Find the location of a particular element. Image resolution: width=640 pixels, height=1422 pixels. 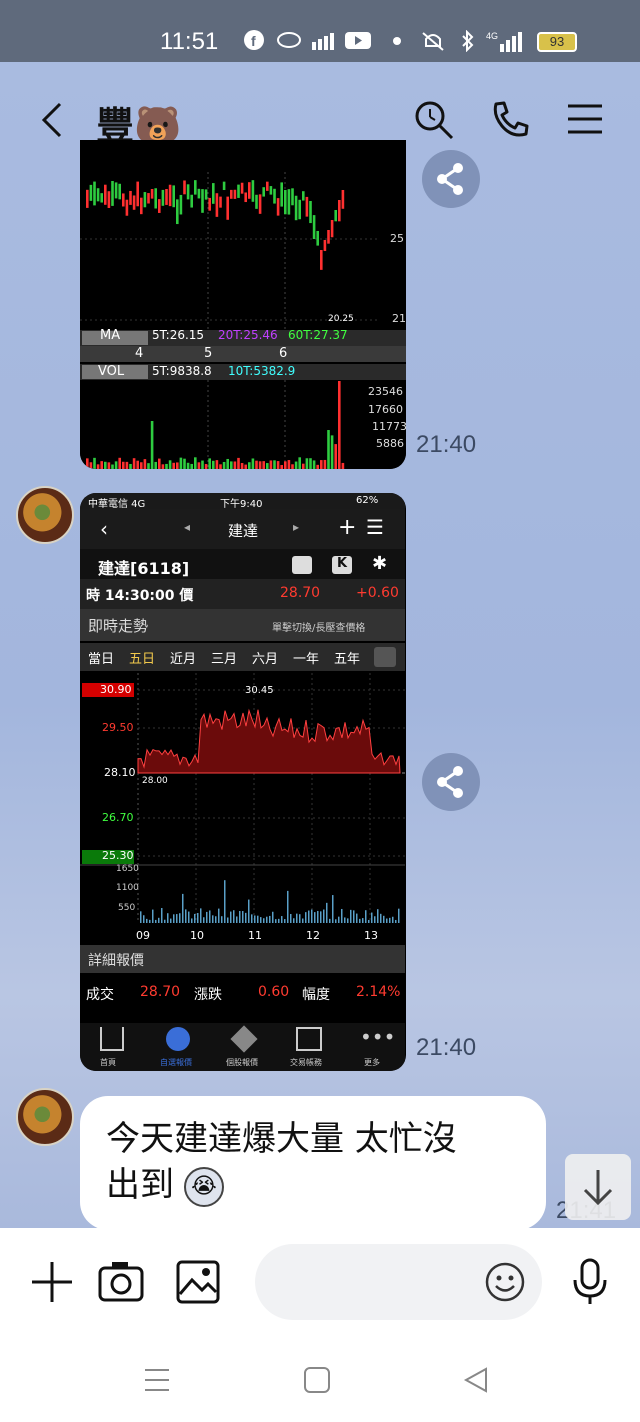

app-more-icon: ••• is located at coordinates (378, 1037).